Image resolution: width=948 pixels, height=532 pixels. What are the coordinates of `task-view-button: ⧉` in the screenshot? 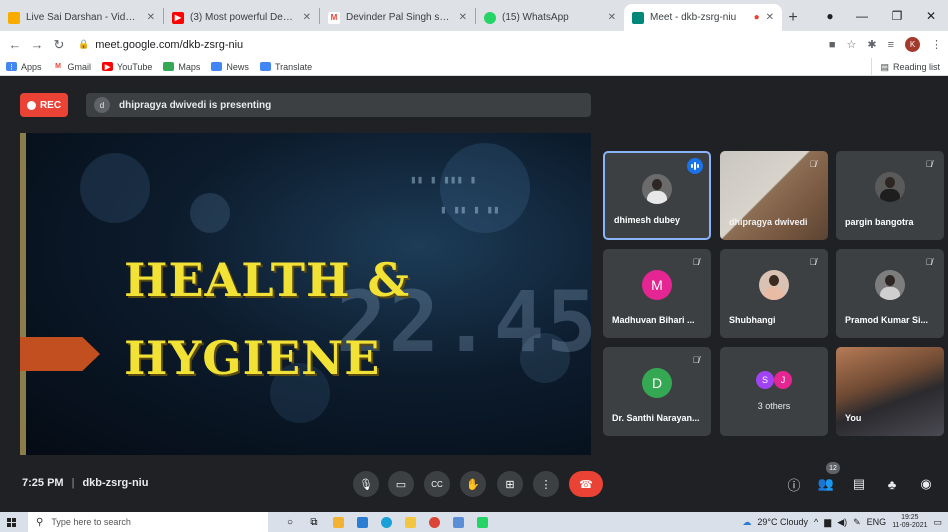 It's located at (314, 522).